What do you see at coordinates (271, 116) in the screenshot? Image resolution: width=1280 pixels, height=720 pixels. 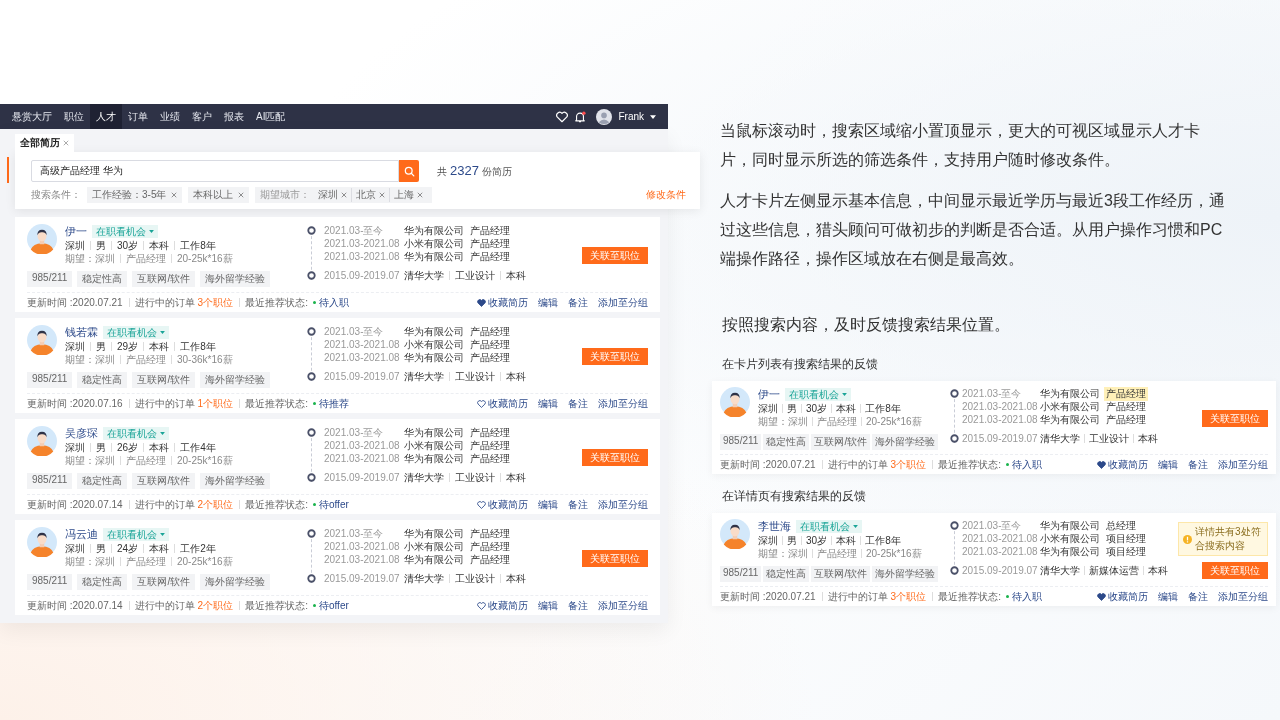 I see `nav-item: AI匹配` at bounding box center [271, 116].